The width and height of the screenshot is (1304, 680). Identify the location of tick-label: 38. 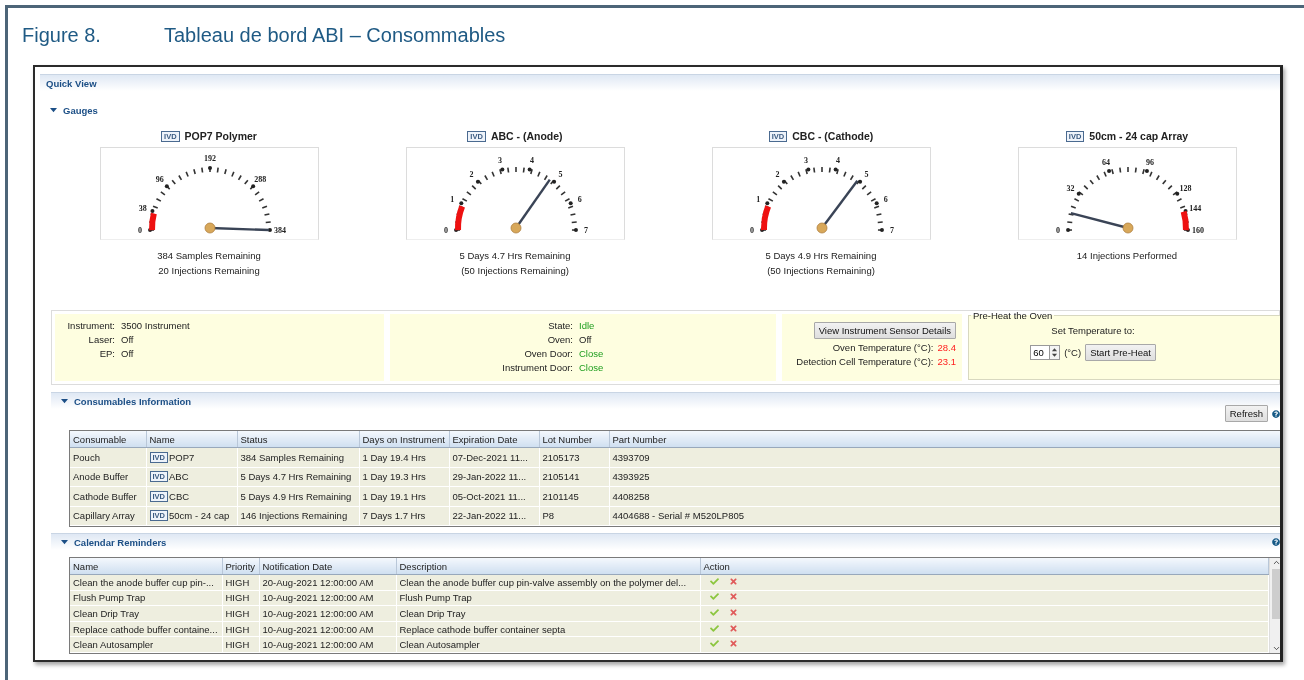
(142, 209).